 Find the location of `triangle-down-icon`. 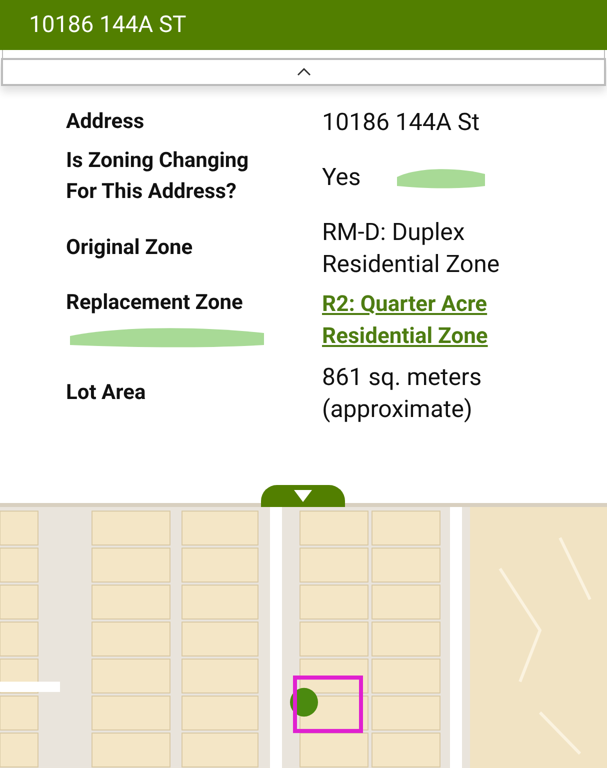

triangle-down-icon is located at coordinates (303, 496).